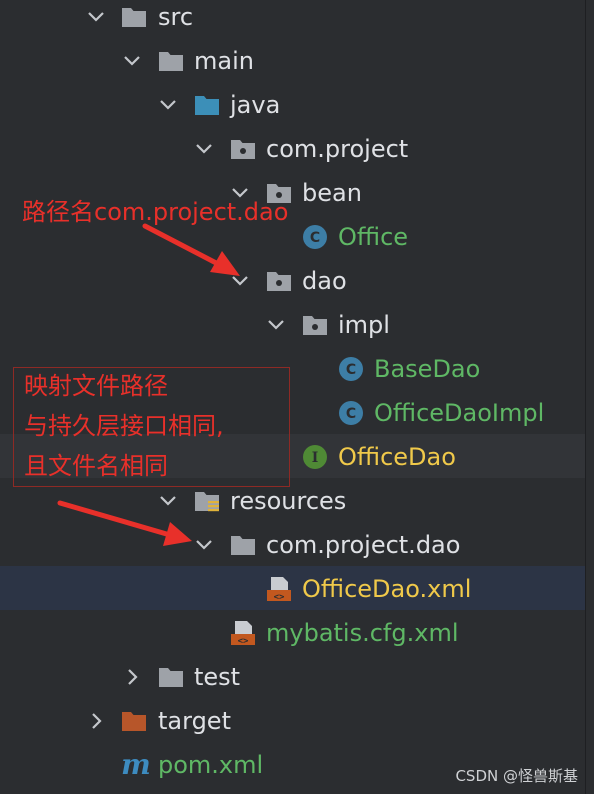 The width and height of the screenshot is (594, 794). I want to click on watermark: CSDN @怪兽斯基, so click(516, 776).